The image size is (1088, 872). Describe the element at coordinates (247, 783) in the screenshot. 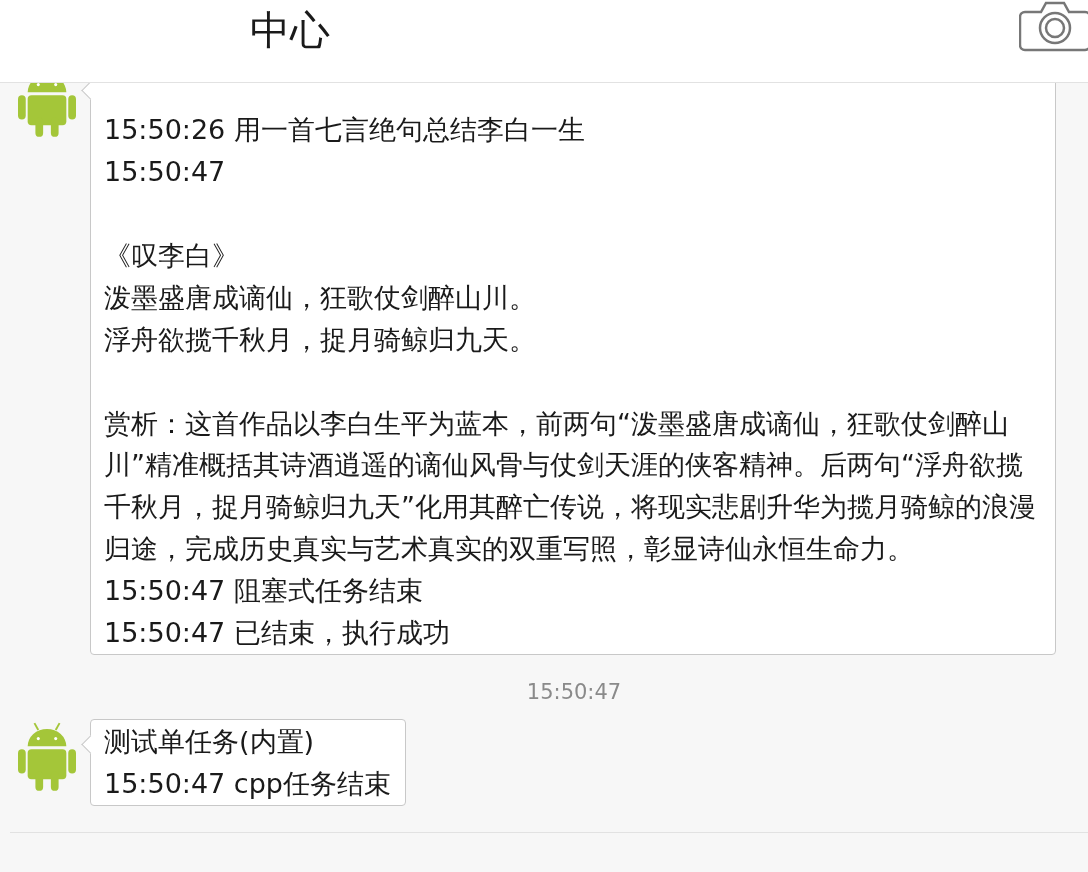

I see `message-line: 15:50:47 cpp任务结束` at that location.